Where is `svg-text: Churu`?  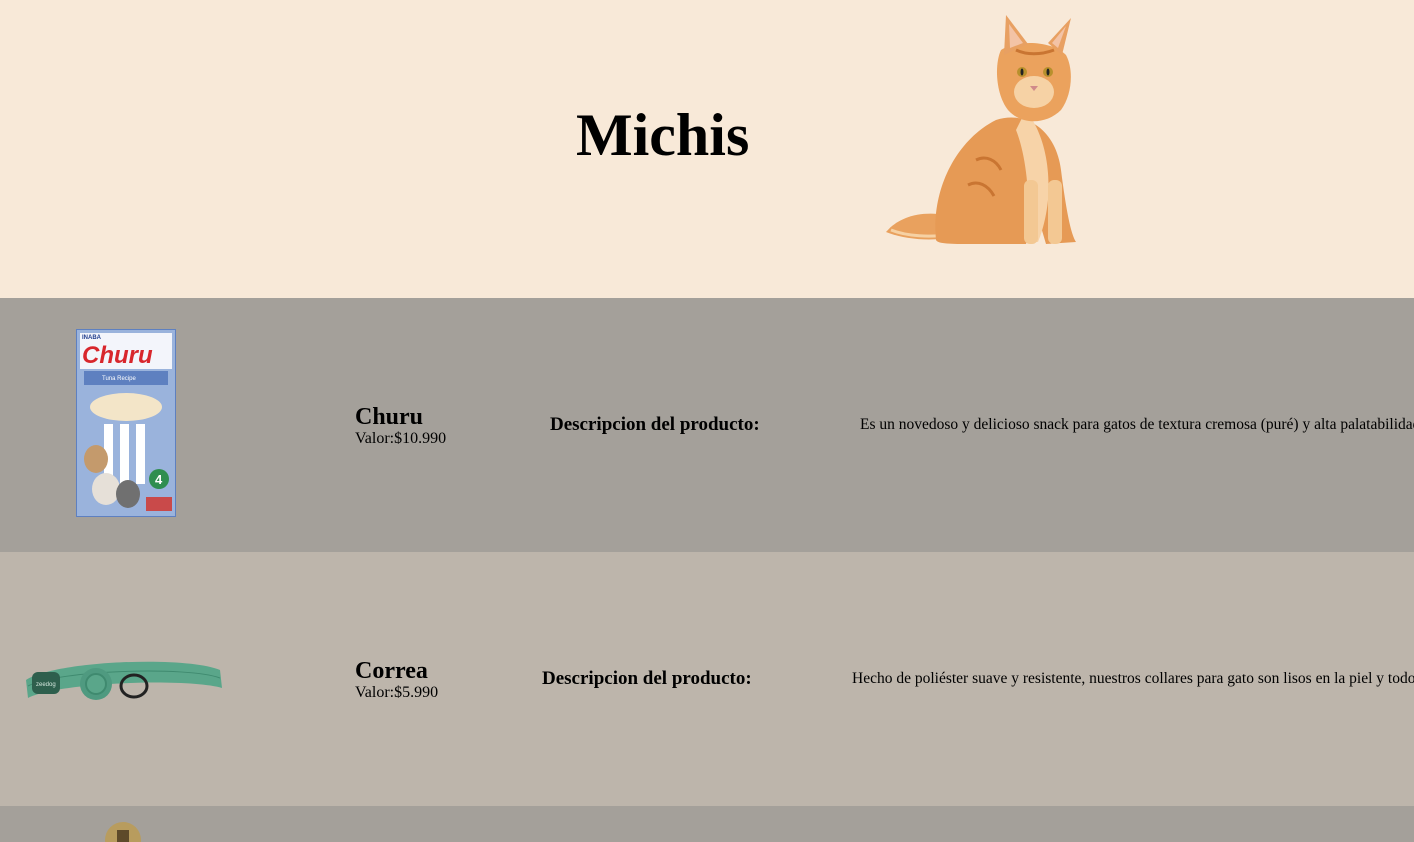 svg-text: Churu is located at coordinates (117, 355).